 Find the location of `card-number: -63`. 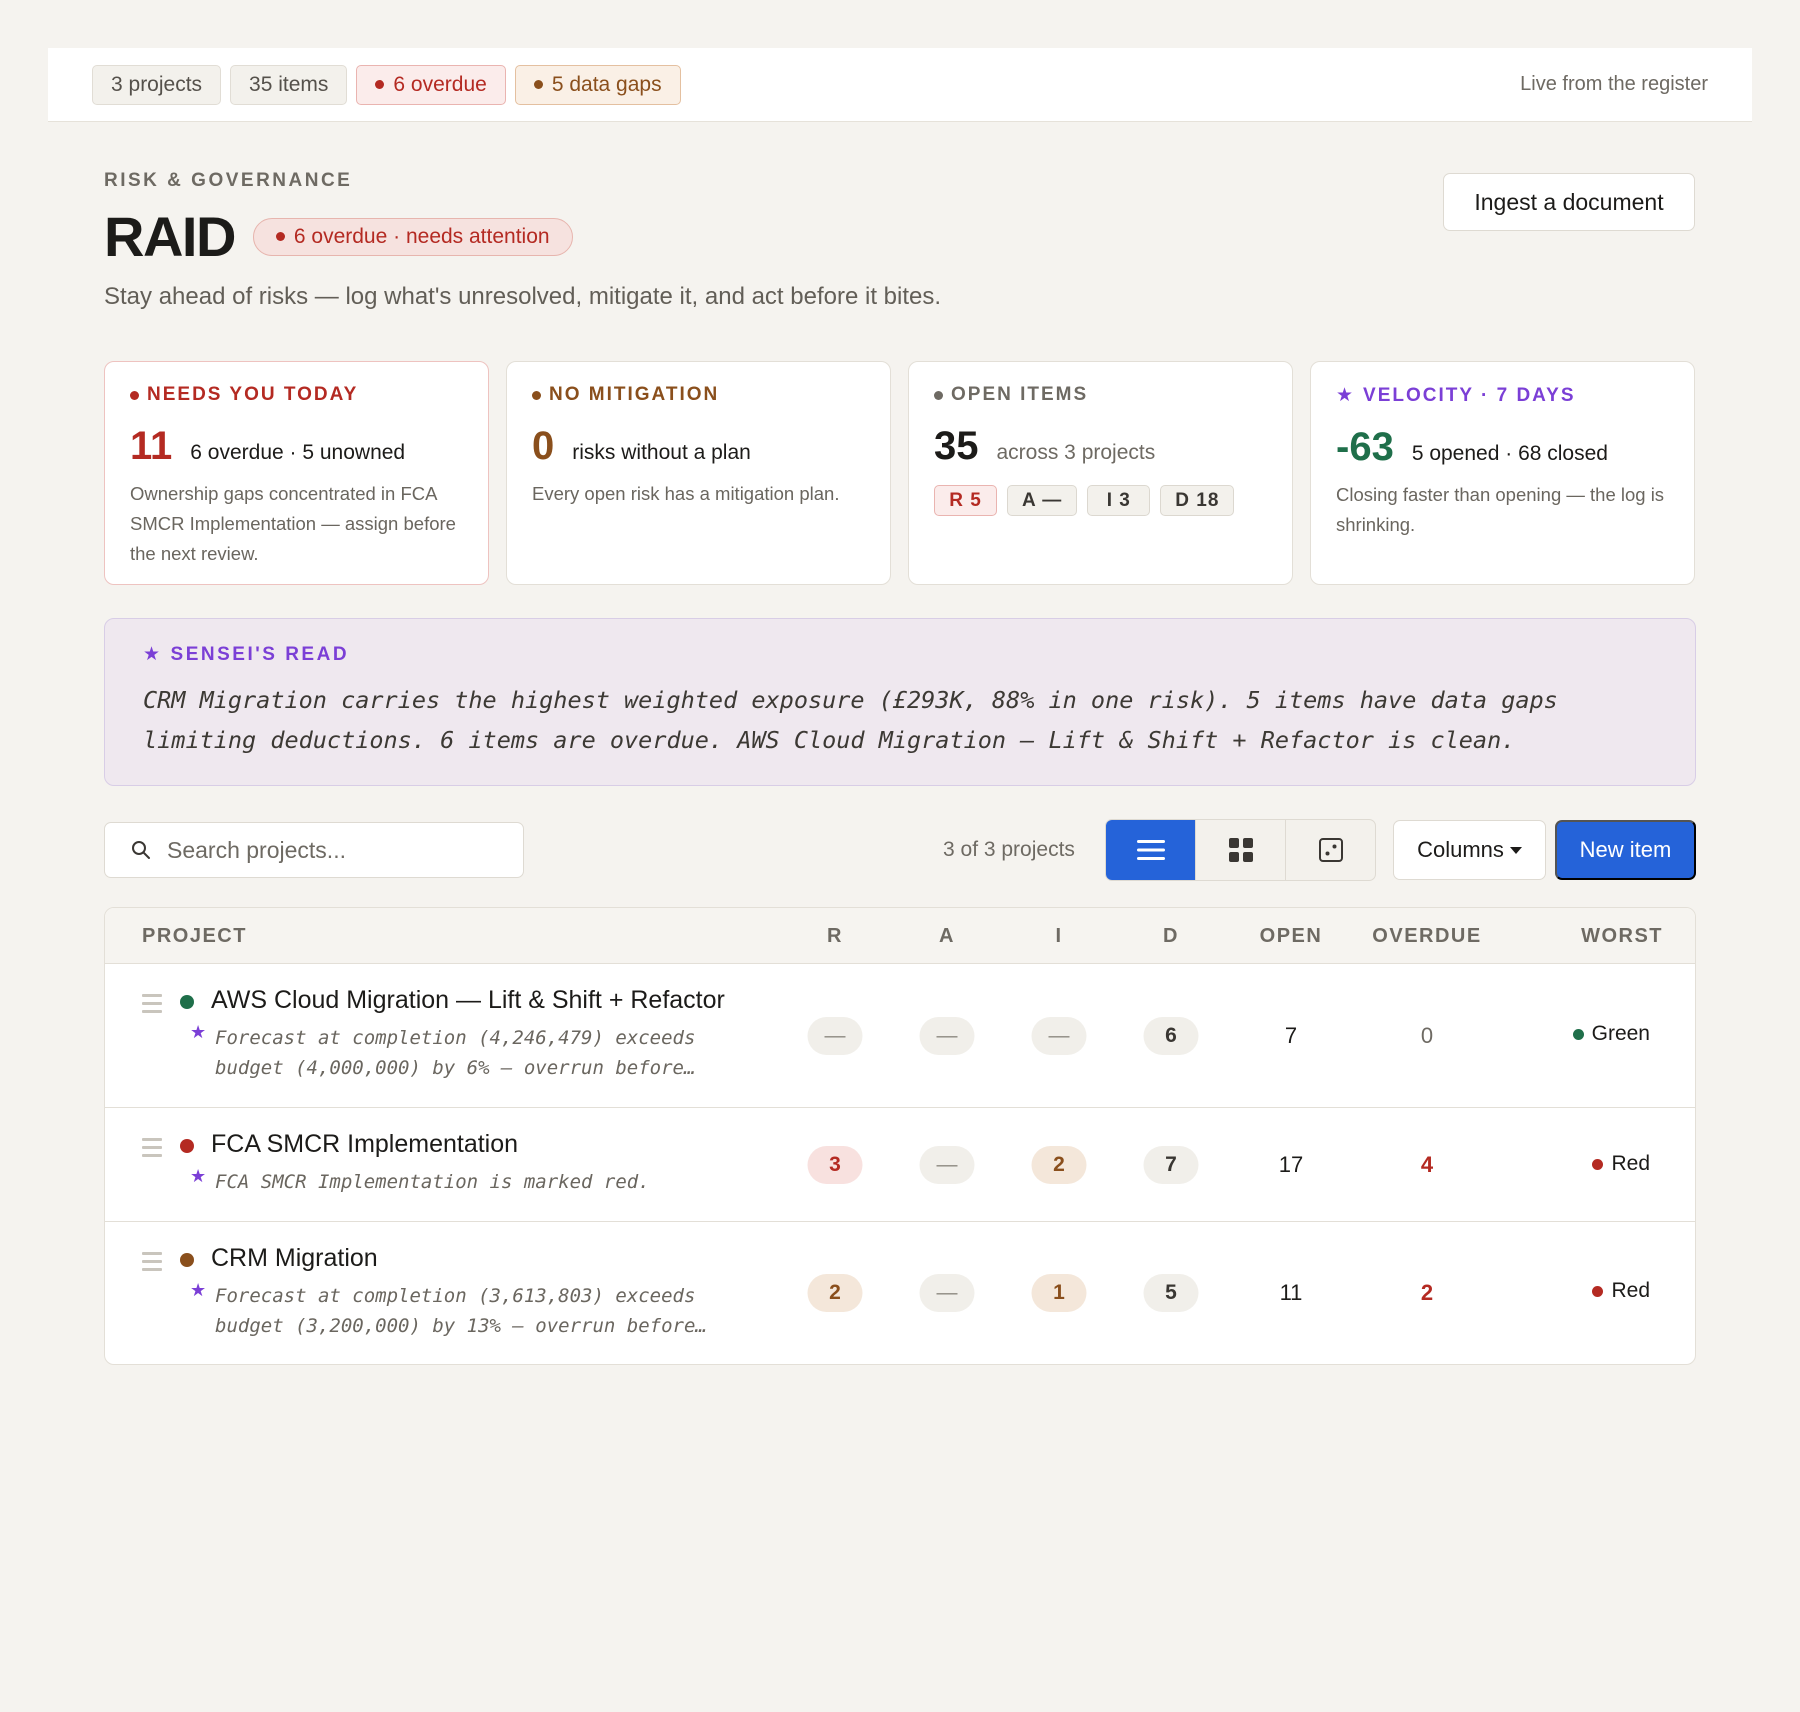

card-number: -63 is located at coordinates (1365, 447).